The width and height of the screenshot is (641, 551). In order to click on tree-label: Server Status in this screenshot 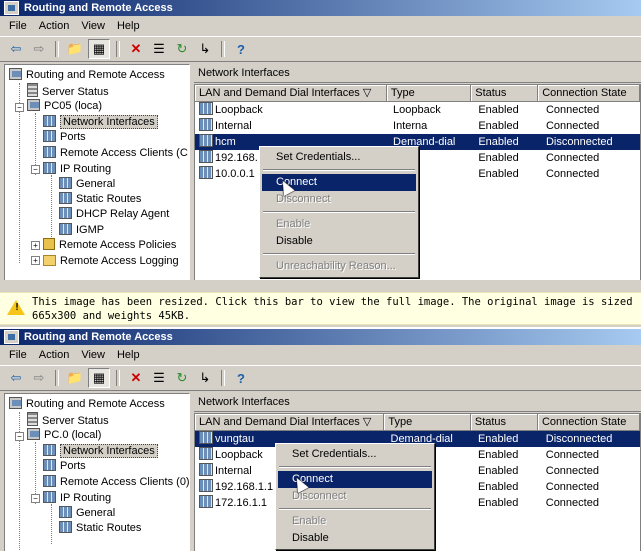, I will do `click(75, 421)`.